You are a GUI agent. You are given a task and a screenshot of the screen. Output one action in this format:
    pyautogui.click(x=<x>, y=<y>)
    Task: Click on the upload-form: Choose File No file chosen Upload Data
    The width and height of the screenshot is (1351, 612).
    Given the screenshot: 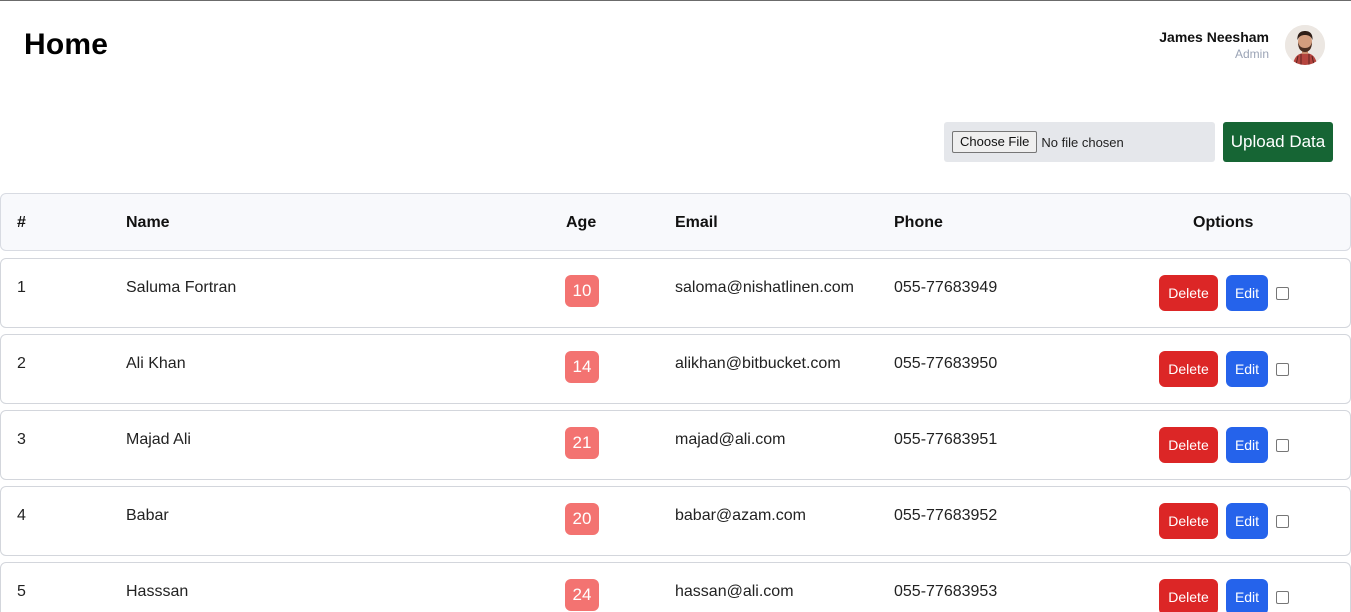 What is the action you would take?
    pyautogui.click(x=1138, y=142)
    